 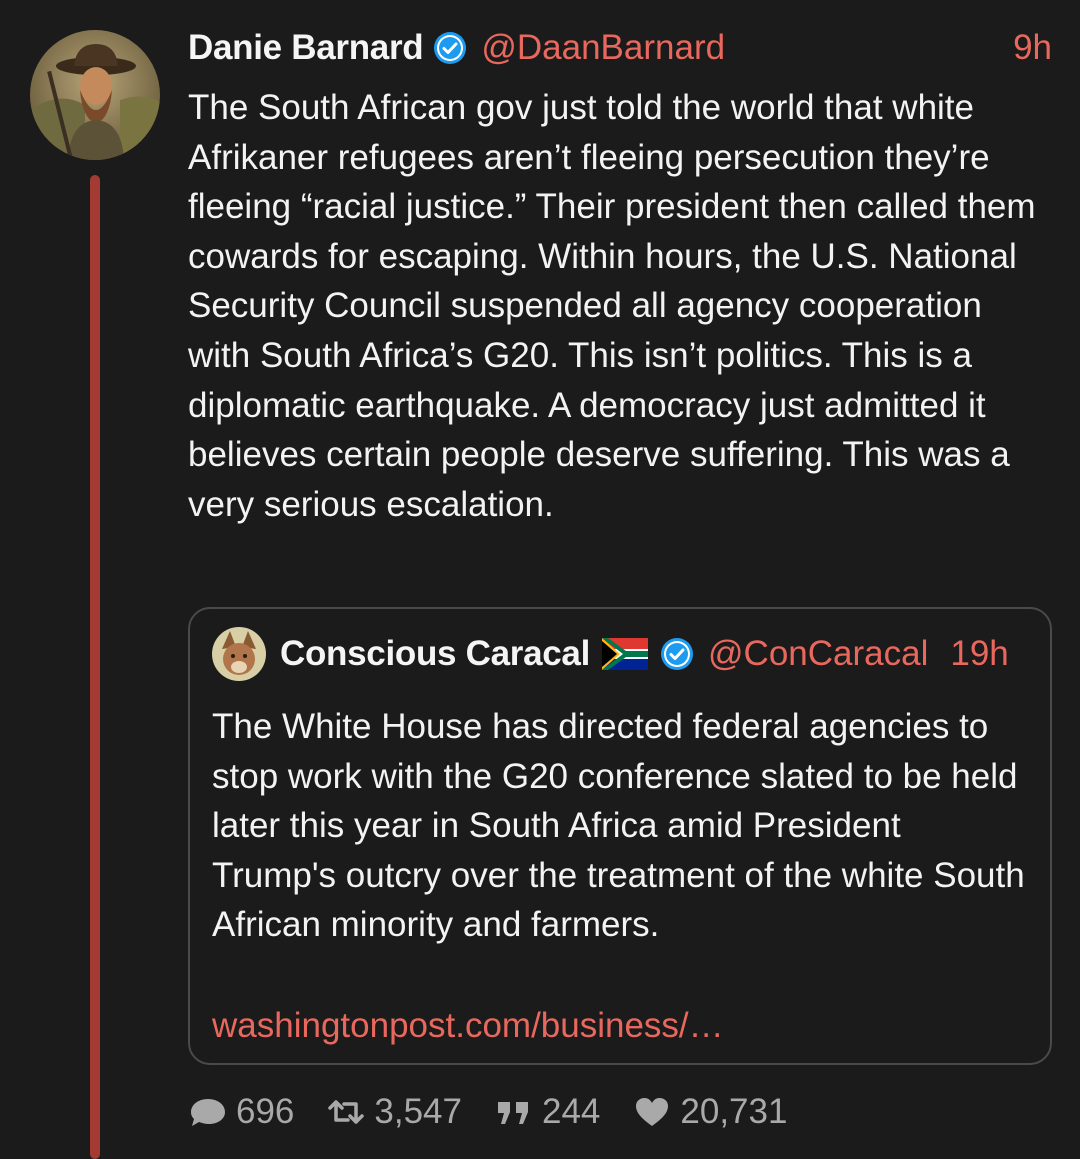 I want to click on action-bar: 696 3,547 244 20,731, so click(x=503, y=1112).